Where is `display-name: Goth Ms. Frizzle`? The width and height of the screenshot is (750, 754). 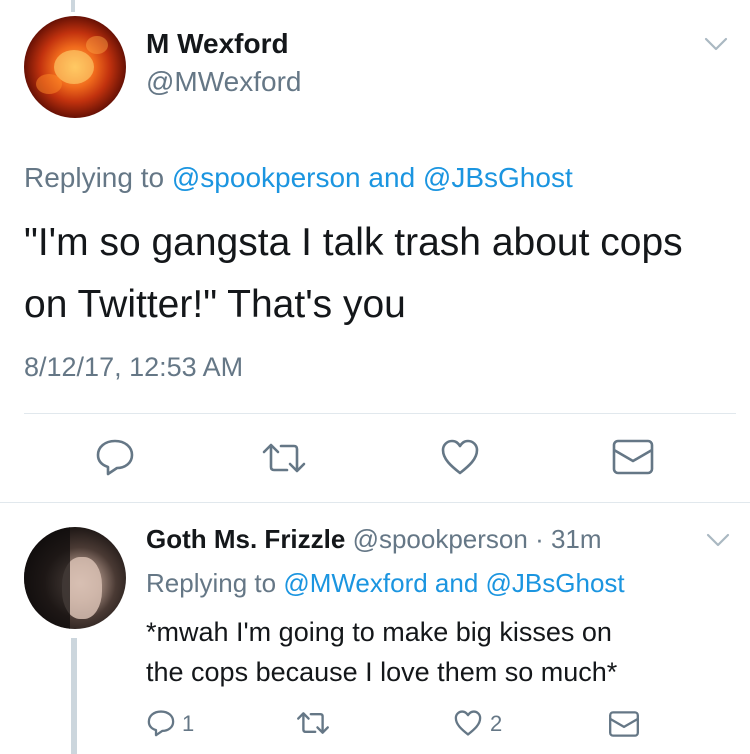
display-name: Goth Ms. Frizzle is located at coordinates (245, 539).